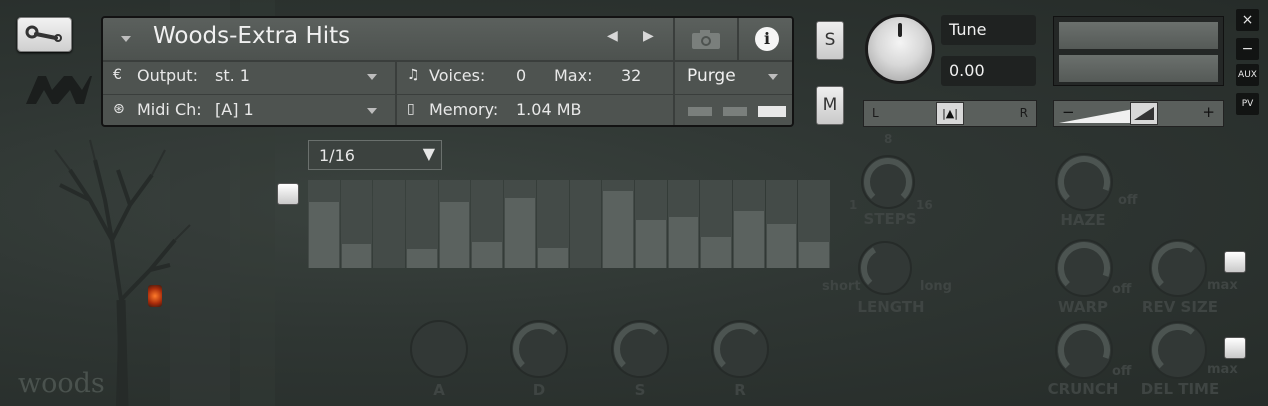 The width and height of the screenshot is (1268, 406). What do you see at coordinates (1178, 350) in the screenshot?
I see `del-time-knob` at bounding box center [1178, 350].